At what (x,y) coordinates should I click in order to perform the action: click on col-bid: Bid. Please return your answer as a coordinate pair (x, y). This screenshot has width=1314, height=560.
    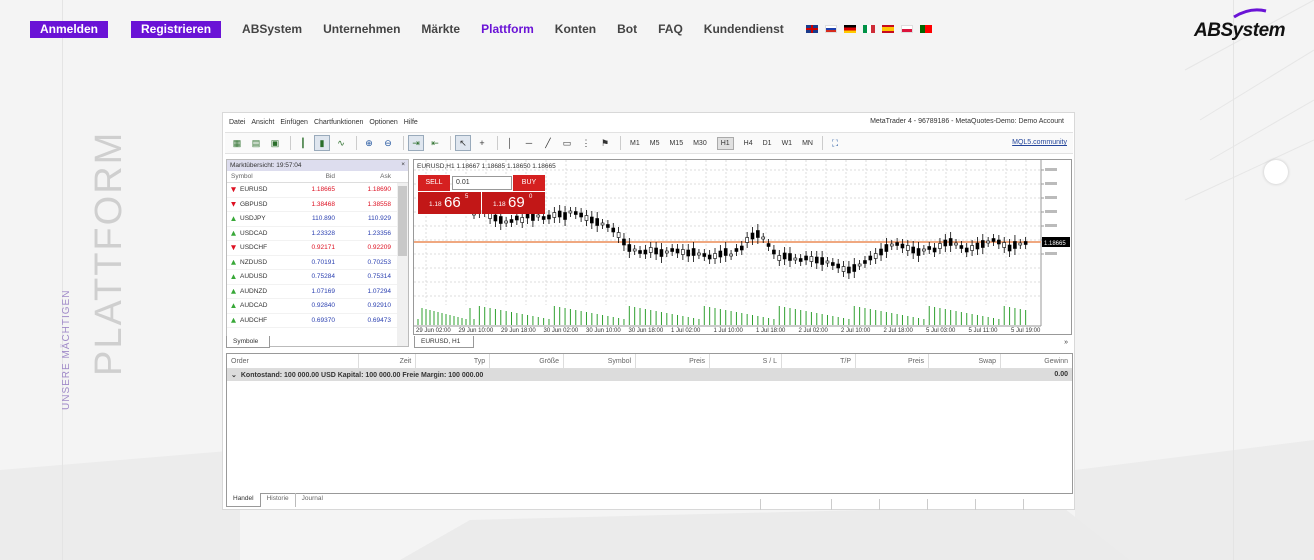
    Looking at the image, I should click on (311, 176).